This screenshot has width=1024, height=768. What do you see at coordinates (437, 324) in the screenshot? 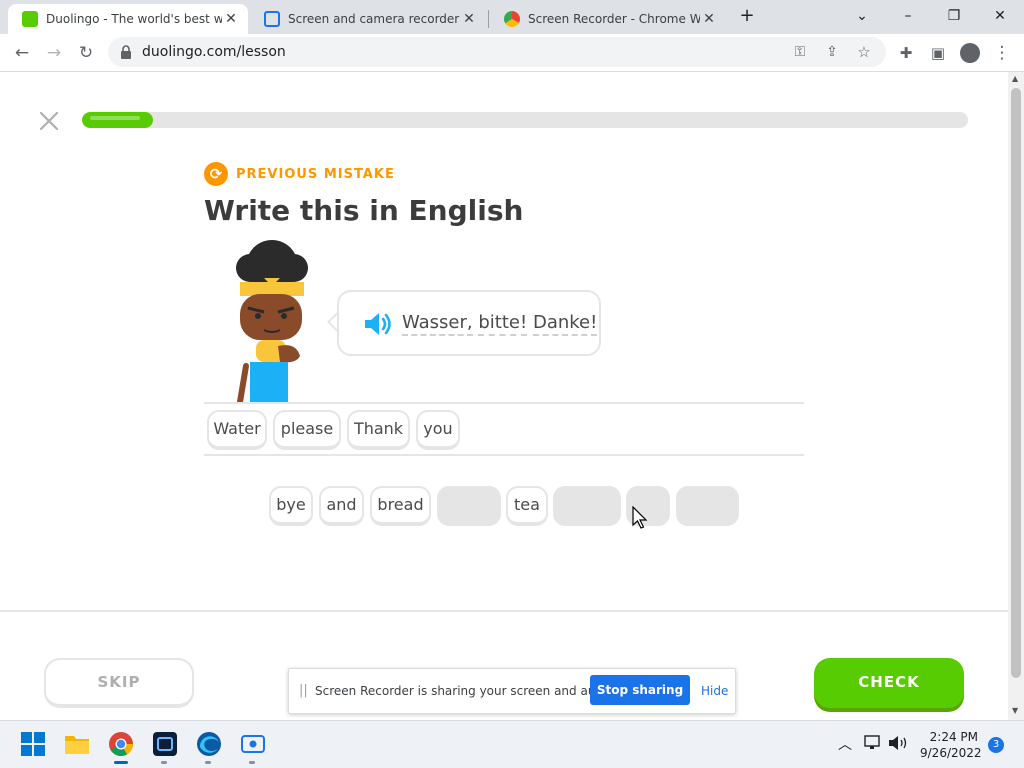
I see `prompt-word: Wasser,` at bounding box center [437, 324].